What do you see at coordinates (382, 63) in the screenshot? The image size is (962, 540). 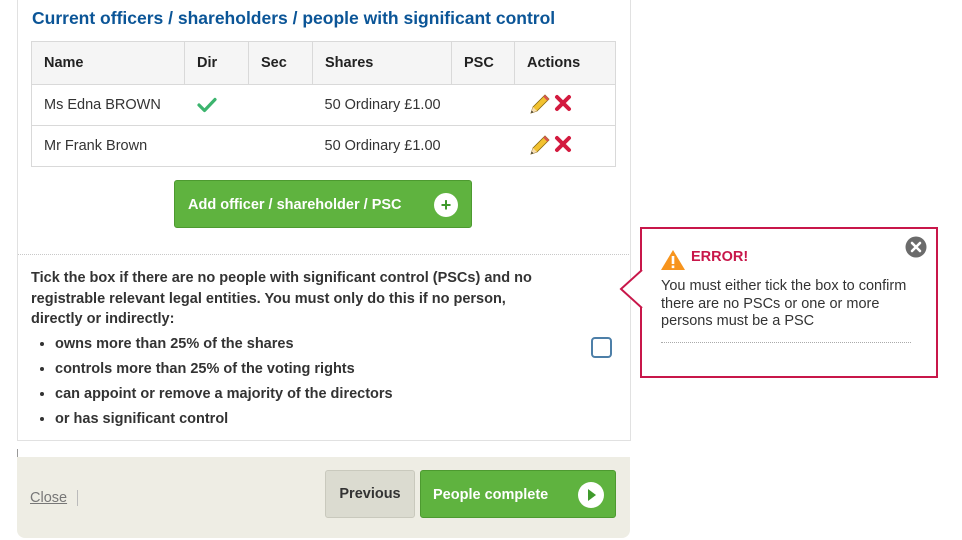 I see `column-header-shares: Shares` at bounding box center [382, 63].